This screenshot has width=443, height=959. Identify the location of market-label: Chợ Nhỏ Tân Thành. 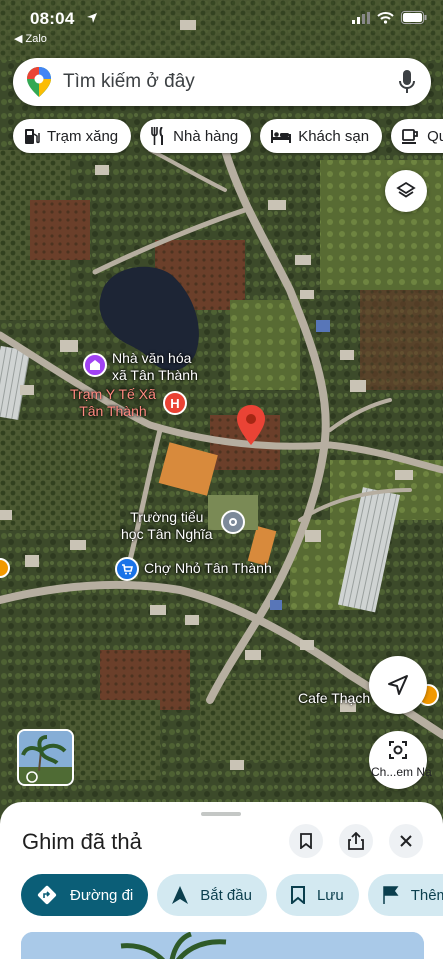
(208, 568).